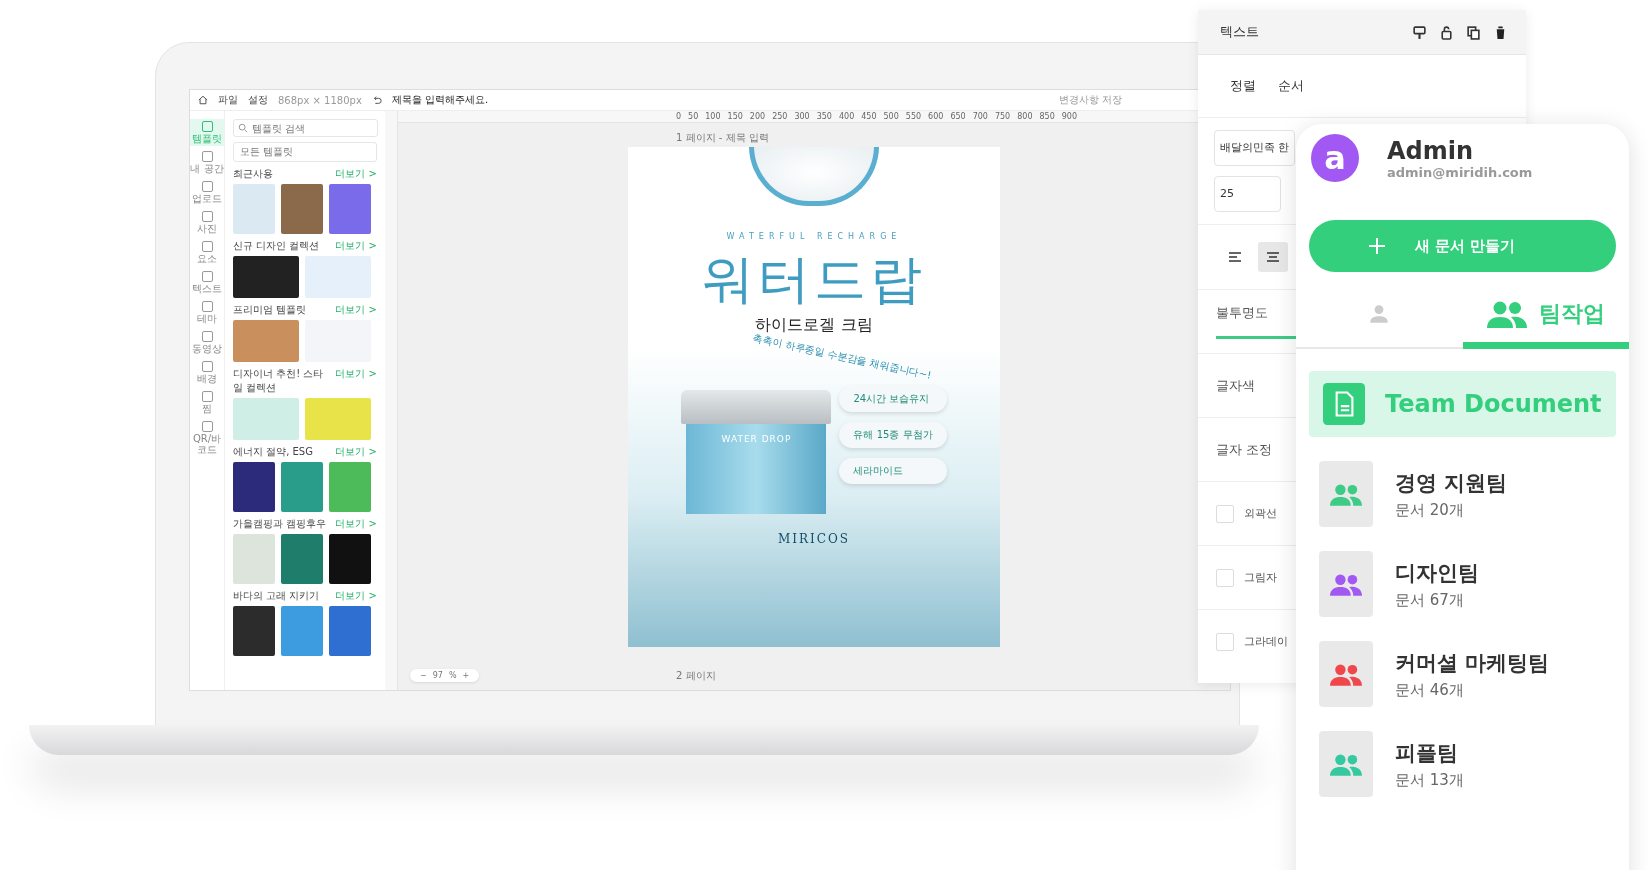 The height and width of the screenshot is (870, 1648). Describe the element at coordinates (679, 116) in the screenshot. I see `ruler-label: 0` at that location.